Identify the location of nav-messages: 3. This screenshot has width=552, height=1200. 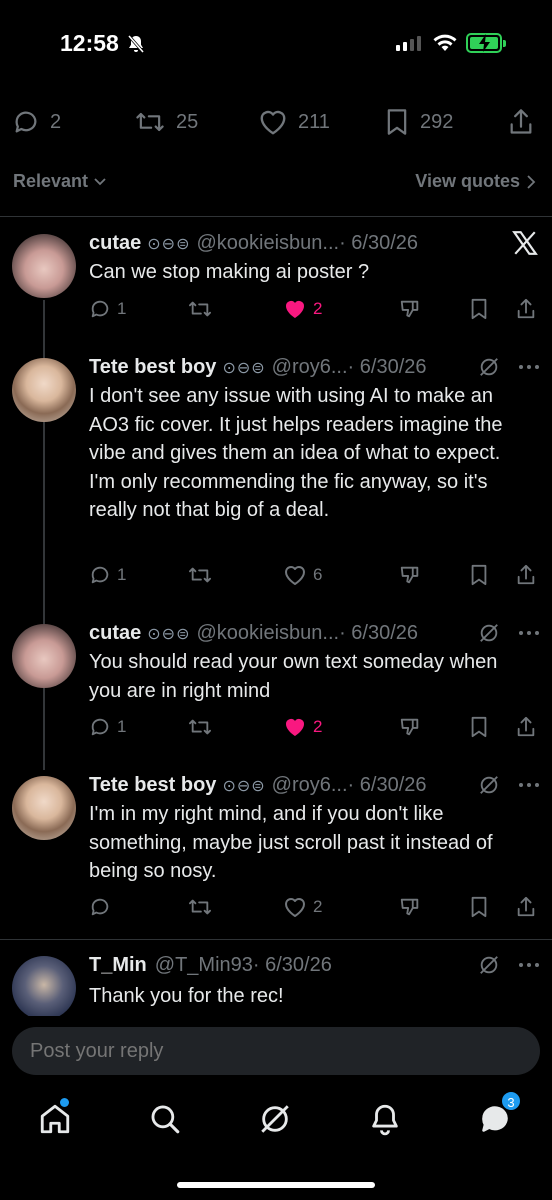
(500, 1115).